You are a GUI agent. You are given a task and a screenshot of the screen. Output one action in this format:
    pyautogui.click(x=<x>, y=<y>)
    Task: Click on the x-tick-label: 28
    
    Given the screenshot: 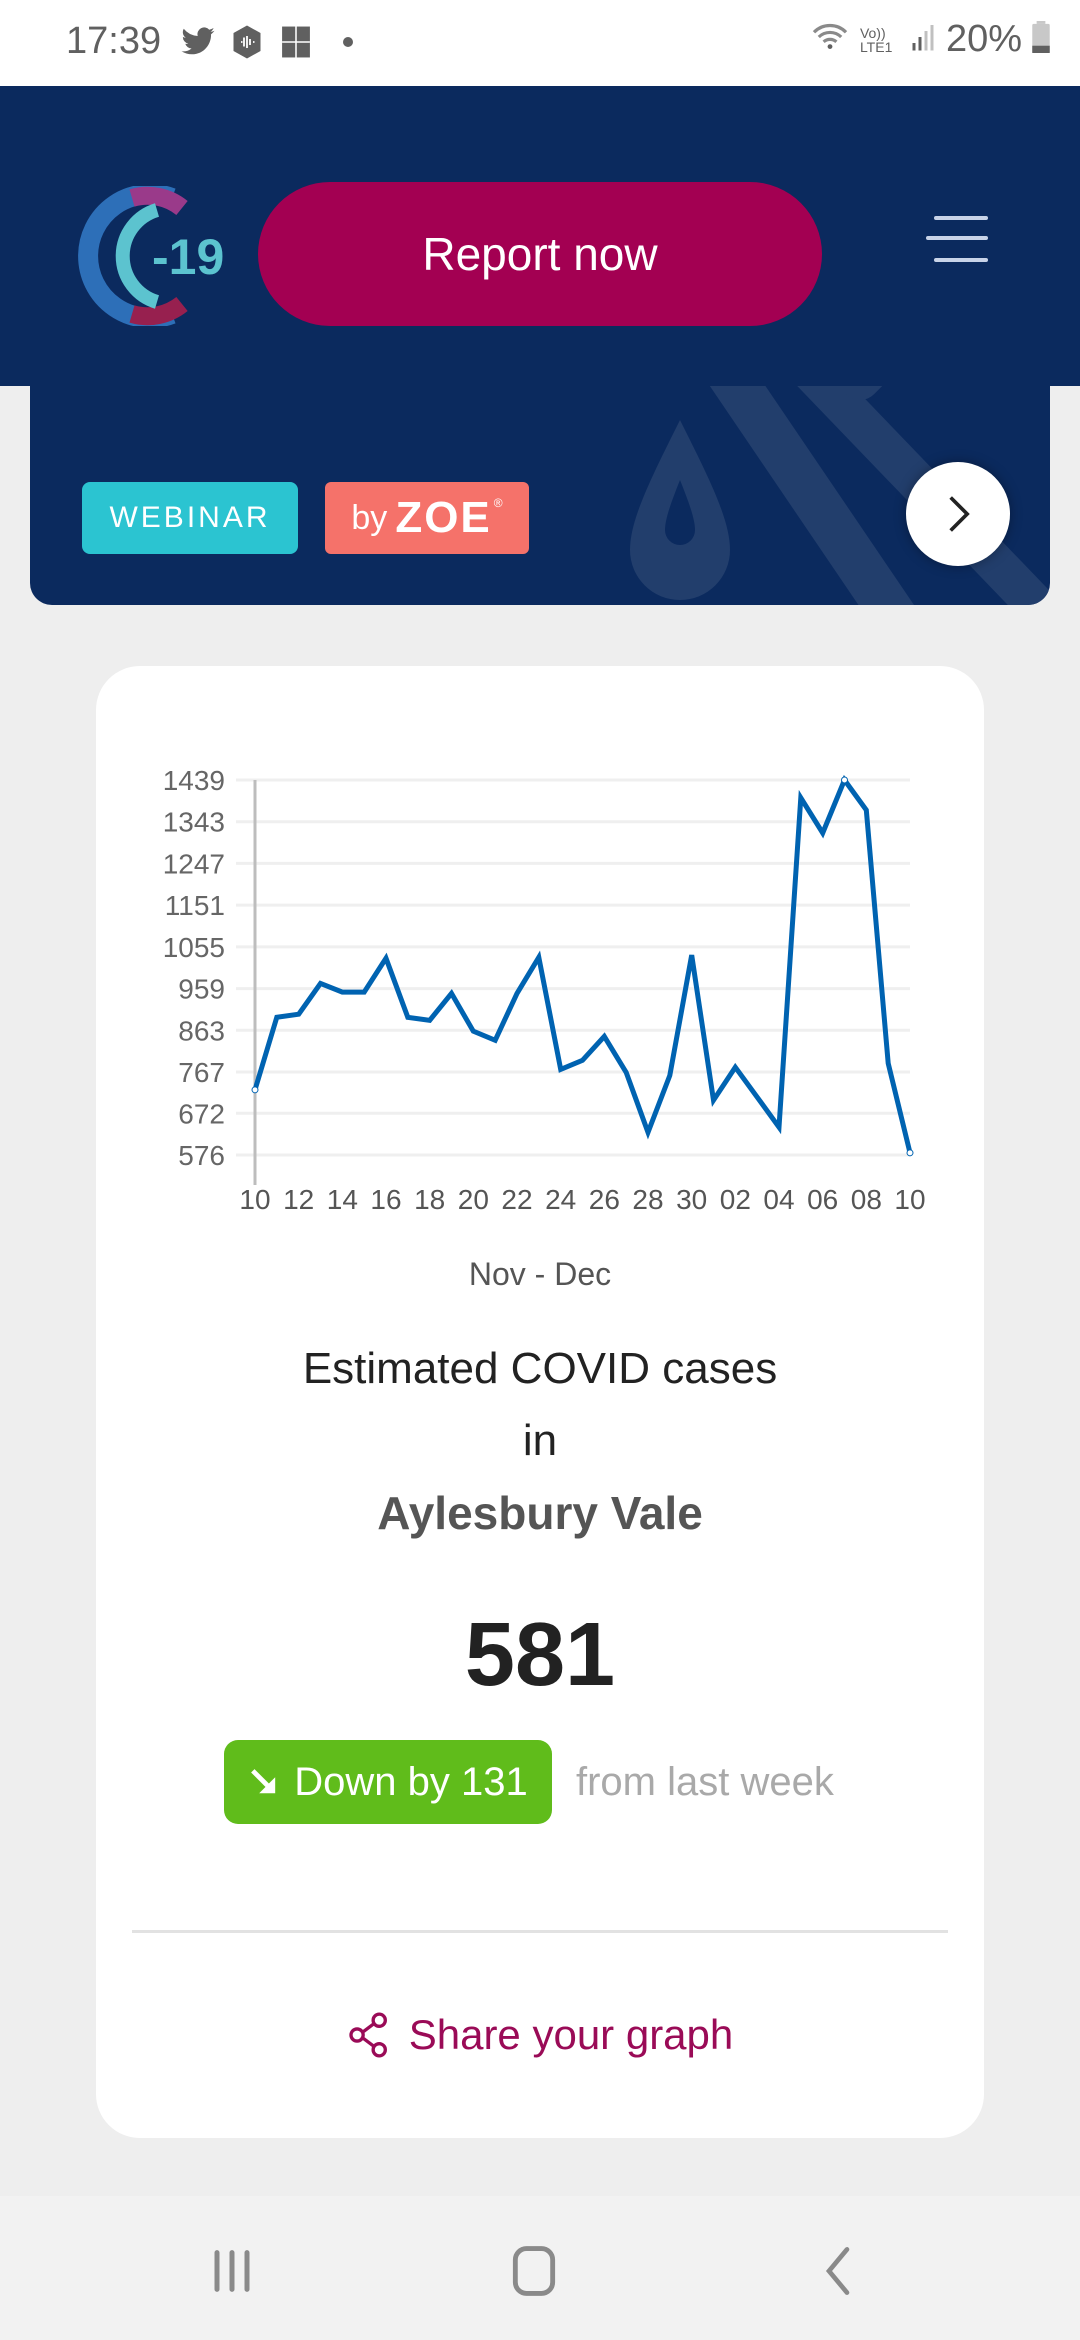 What is the action you would take?
    pyautogui.click(x=647, y=1199)
    